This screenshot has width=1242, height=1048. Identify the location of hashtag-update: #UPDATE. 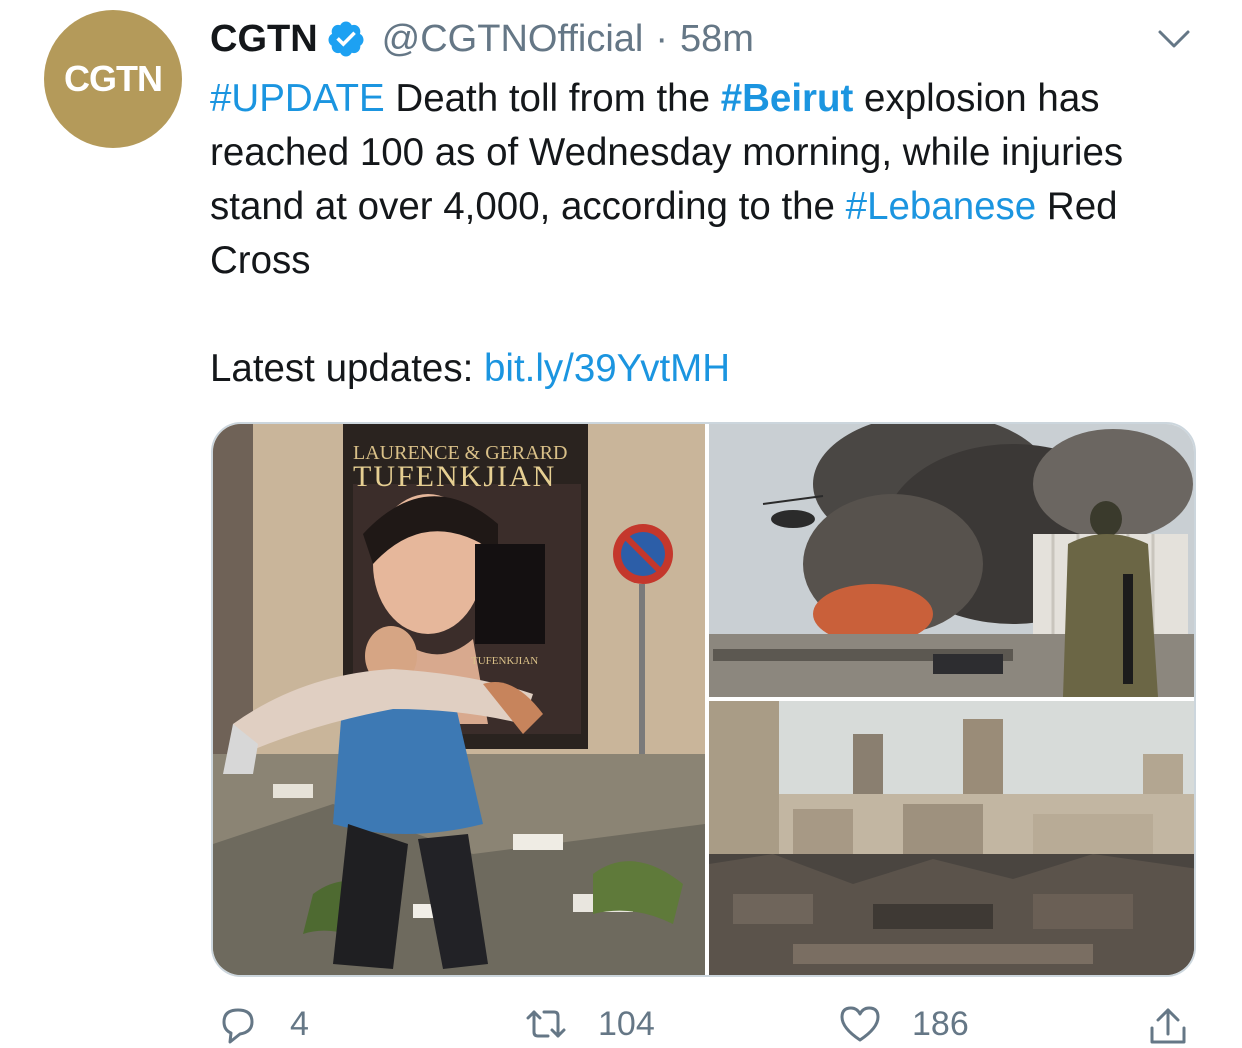
(297, 98).